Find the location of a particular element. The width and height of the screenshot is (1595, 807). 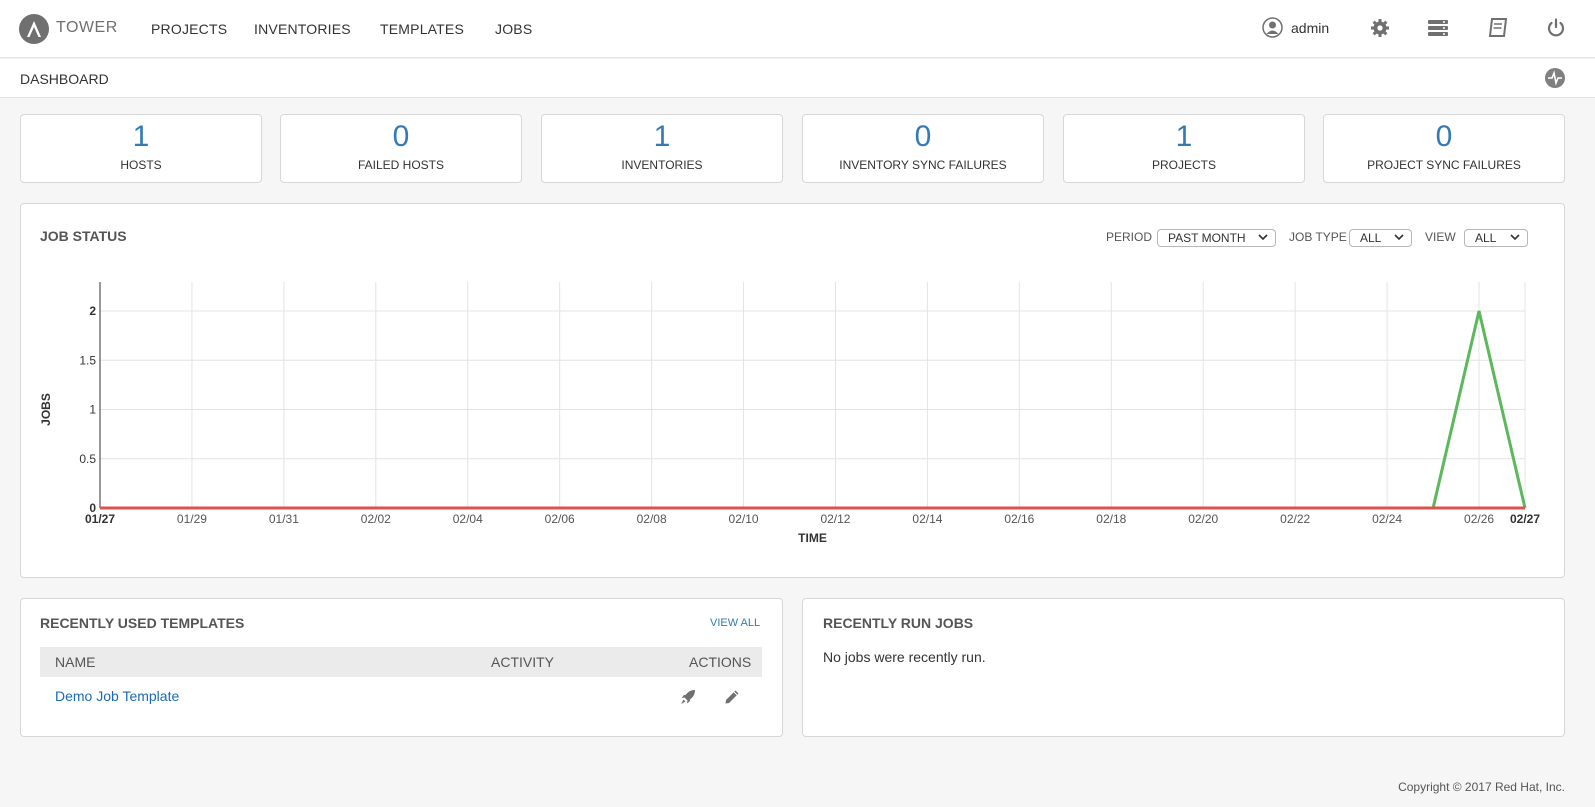

count-card-inventory-sync-failures: 0 INVENTORY SYNC FAILURES is located at coordinates (923, 148).